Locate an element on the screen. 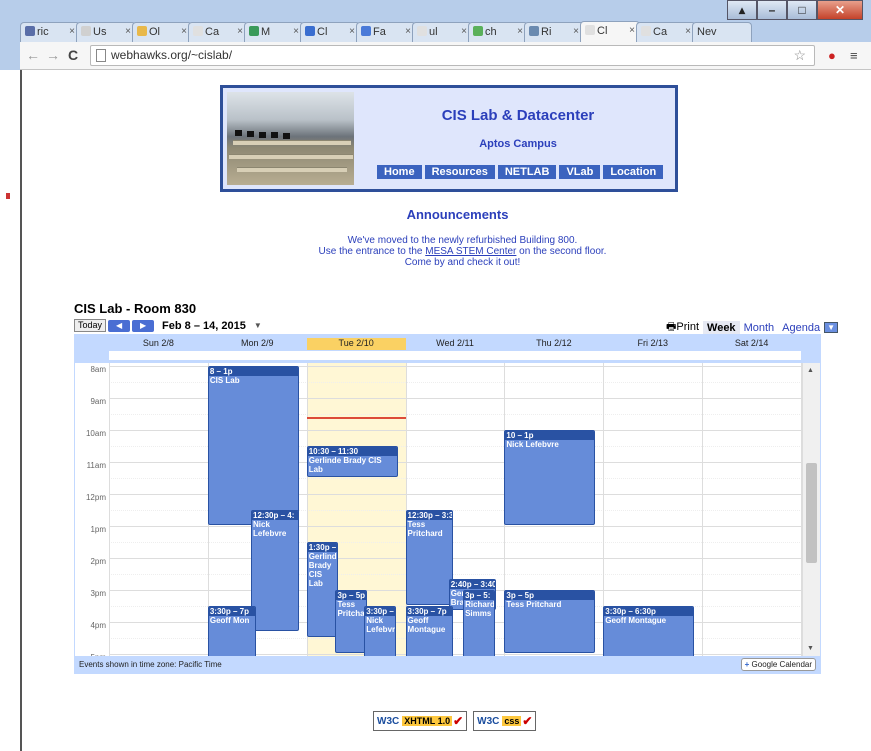  hour-label: 3pm is located at coordinates (98, 593).